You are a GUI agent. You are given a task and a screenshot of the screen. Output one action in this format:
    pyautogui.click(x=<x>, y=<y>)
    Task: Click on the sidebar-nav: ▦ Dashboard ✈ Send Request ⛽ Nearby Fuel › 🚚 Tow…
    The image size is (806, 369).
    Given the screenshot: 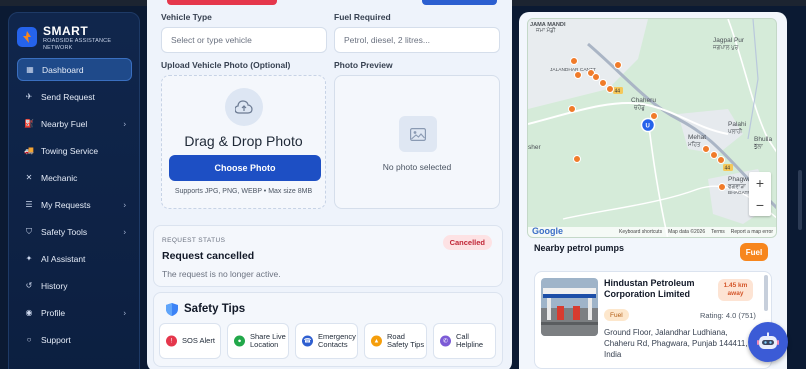 What is the action you would take?
    pyautogui.click(x=74, y=206)
    